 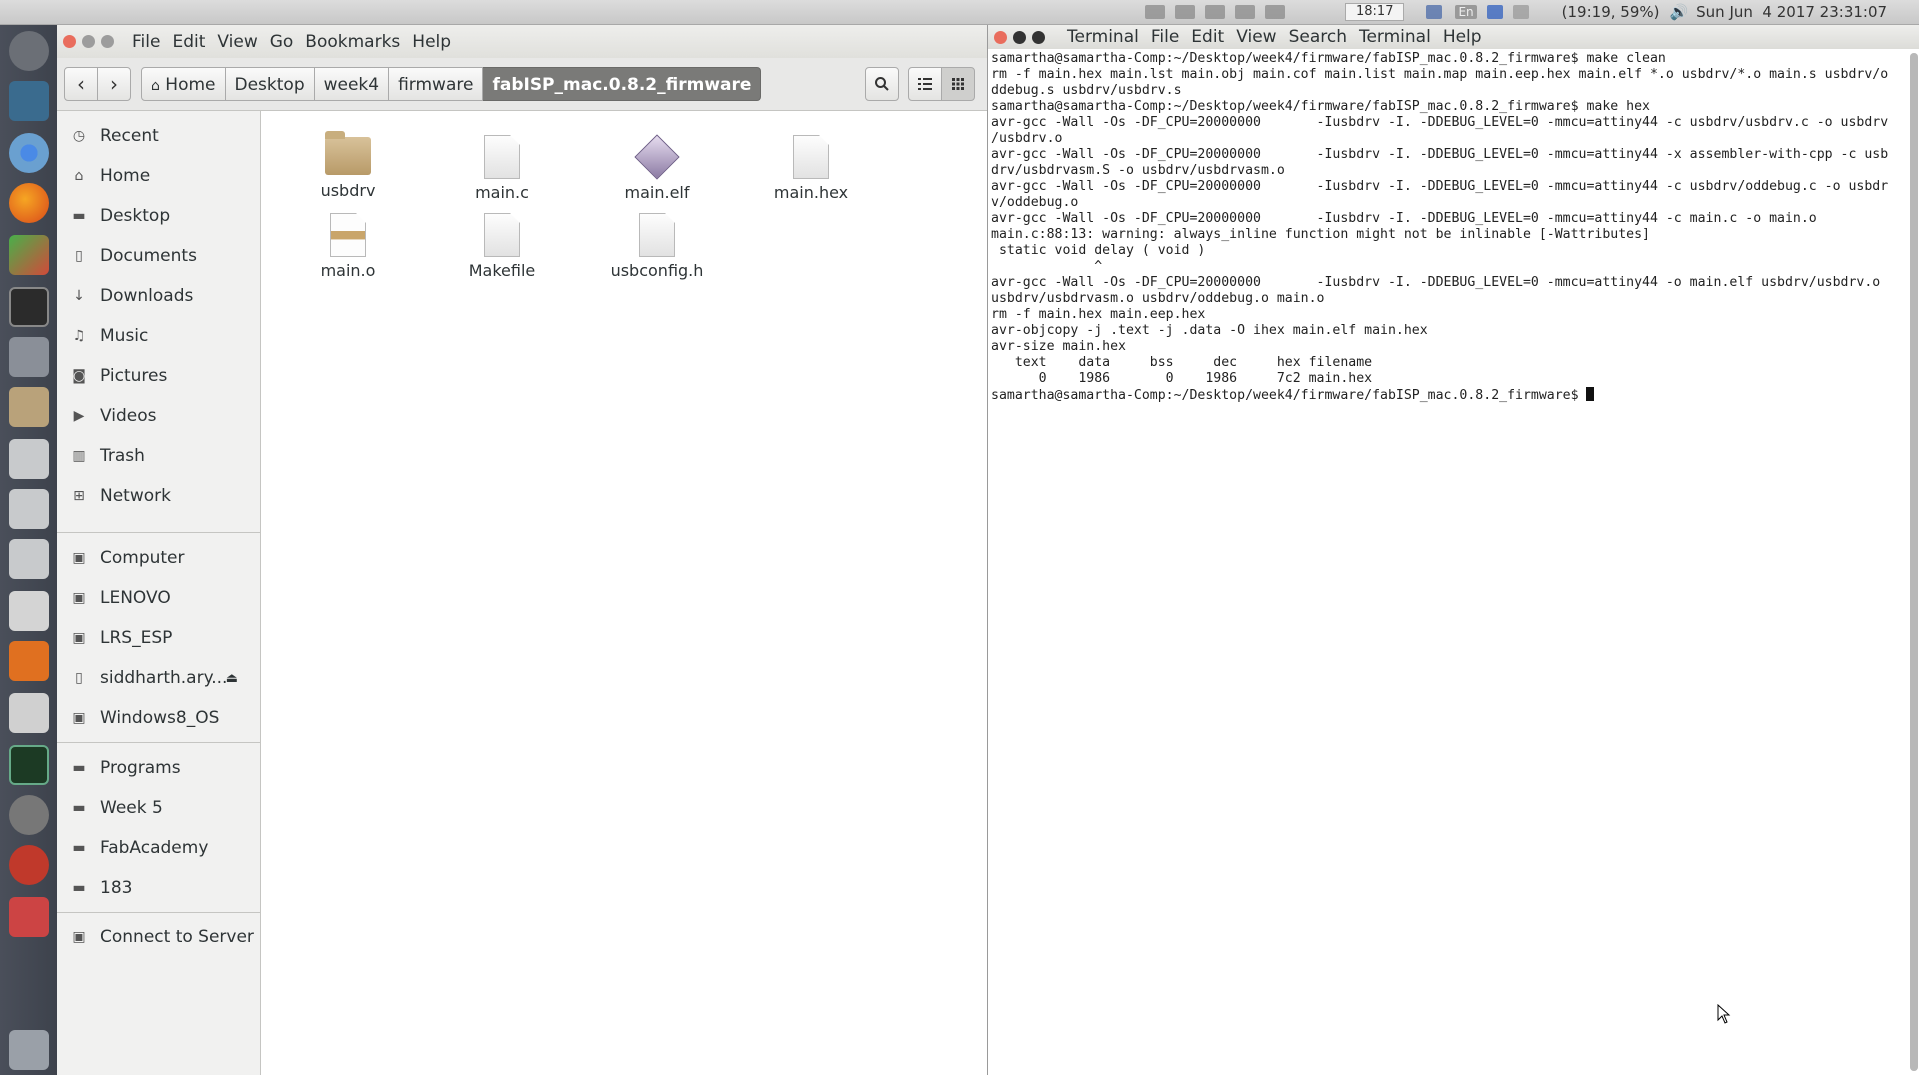 I want to click on datetime: Sun Jun 4 2017 23:31:07, so click(x=1791, y=12).